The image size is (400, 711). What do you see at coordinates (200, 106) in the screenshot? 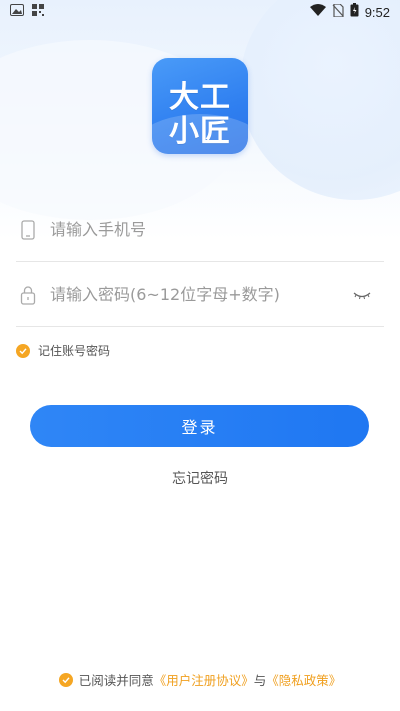
I see `app-logo: 大工 小匠` at bounding box center [200, 106].